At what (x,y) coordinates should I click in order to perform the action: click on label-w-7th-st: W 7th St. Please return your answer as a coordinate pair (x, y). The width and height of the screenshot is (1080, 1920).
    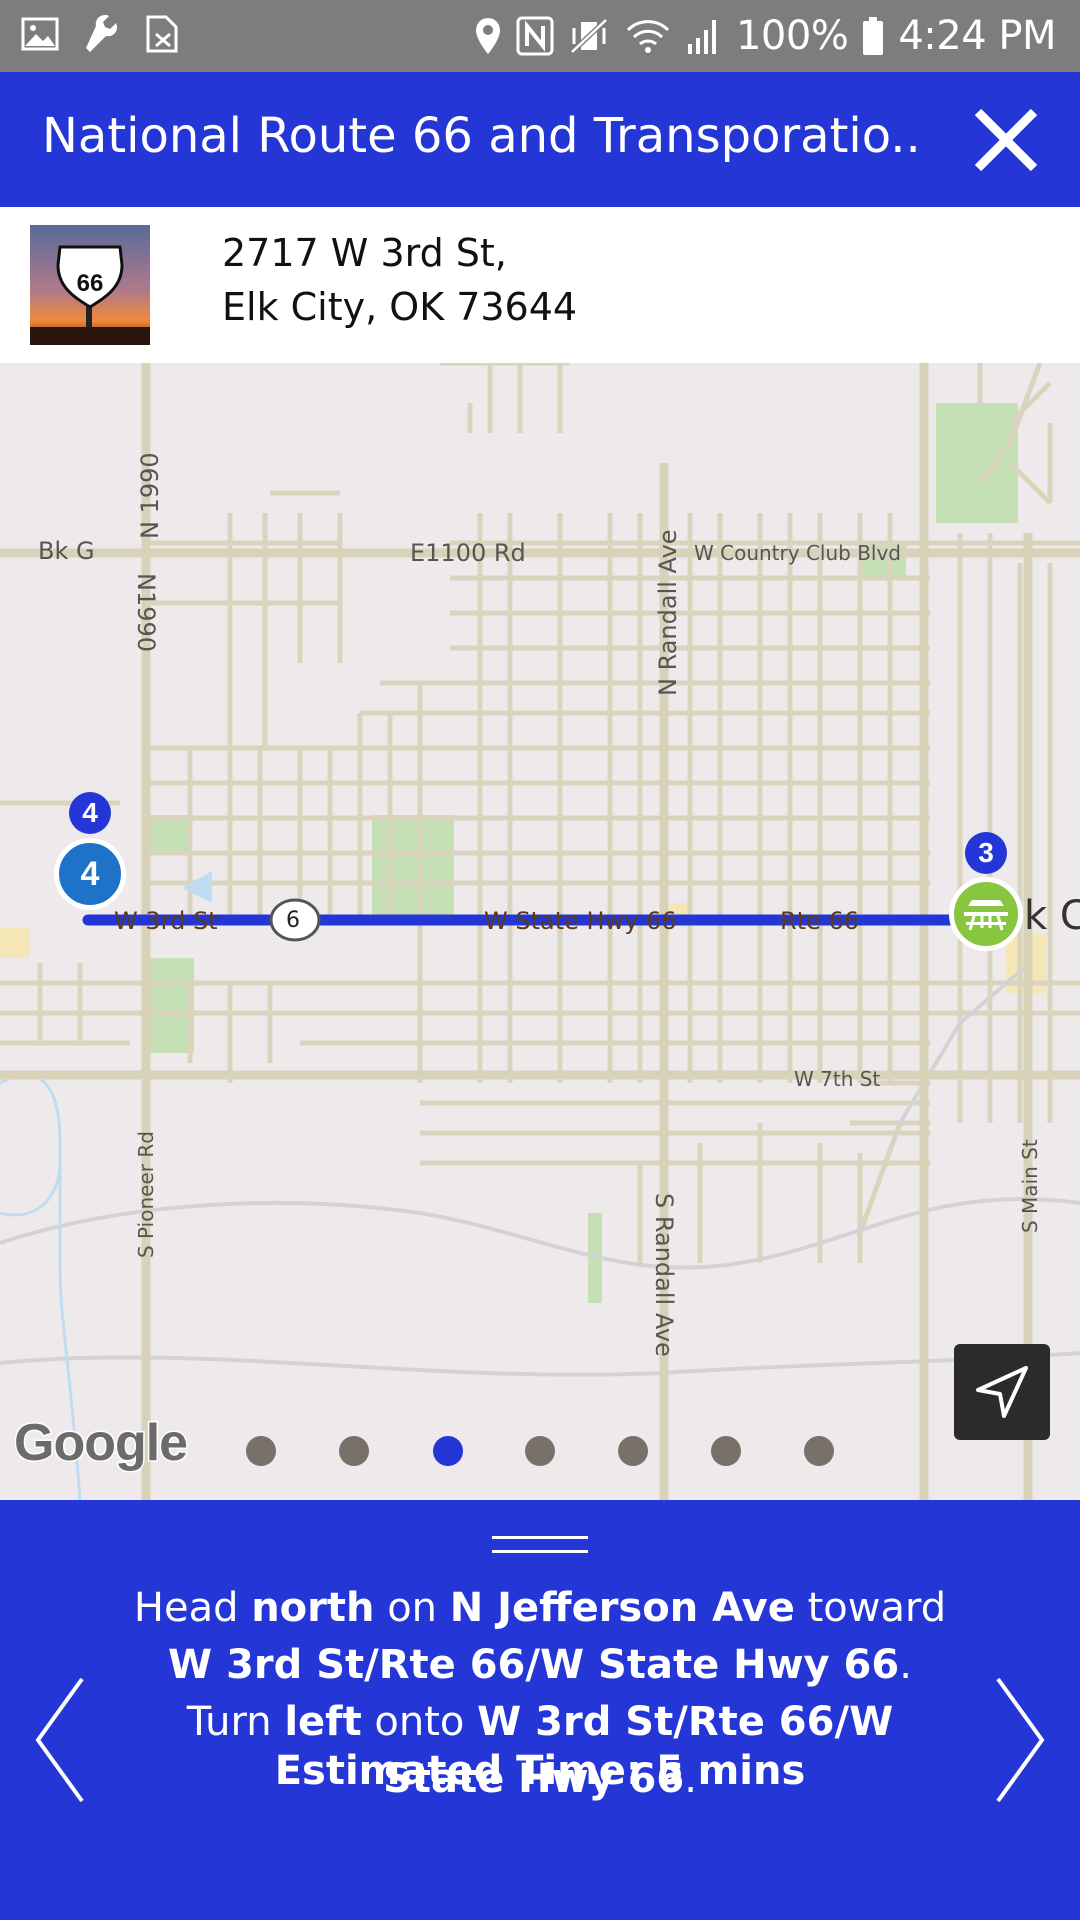
    Looking at the image, I should click on (837, 1079).